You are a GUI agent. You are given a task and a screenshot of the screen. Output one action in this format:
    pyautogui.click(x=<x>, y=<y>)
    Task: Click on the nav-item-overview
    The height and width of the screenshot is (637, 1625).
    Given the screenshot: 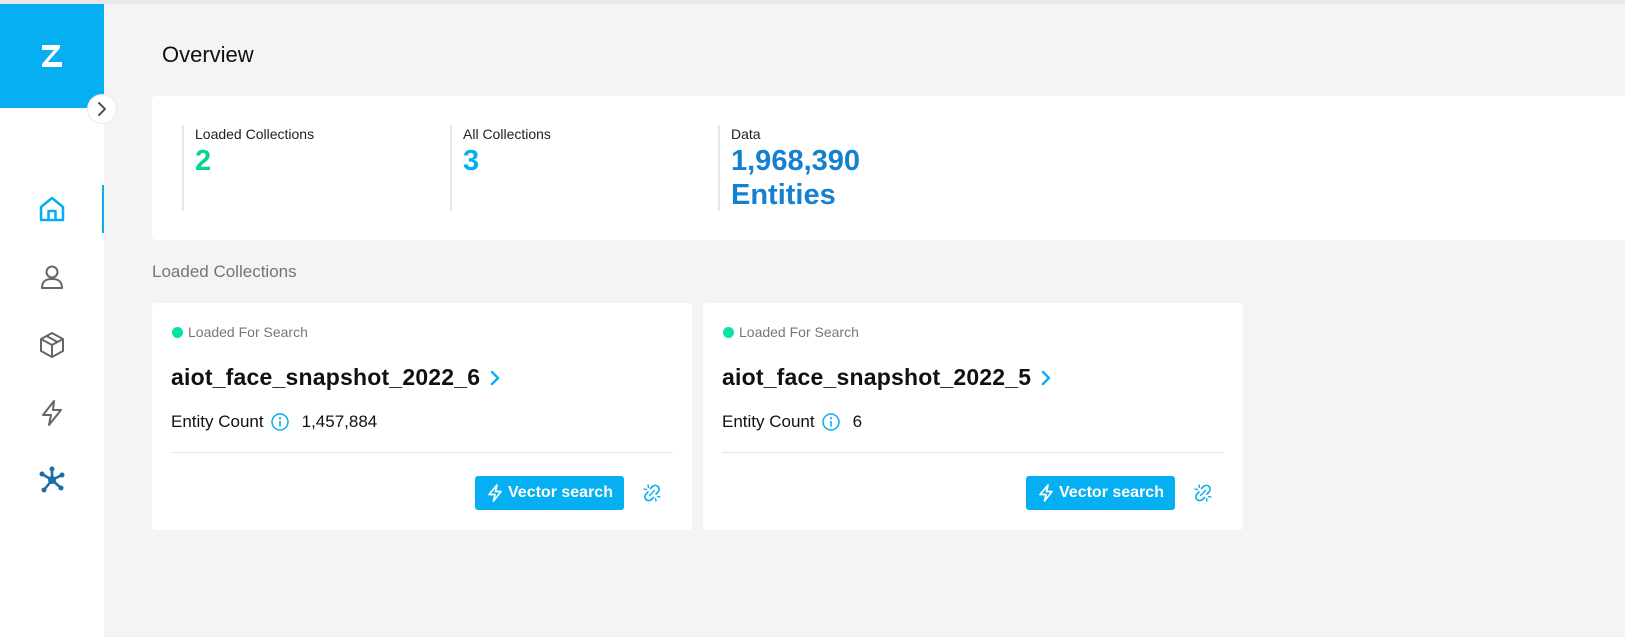 What is the action you would take?
    pyautogui.click(x=52, y=209)
    